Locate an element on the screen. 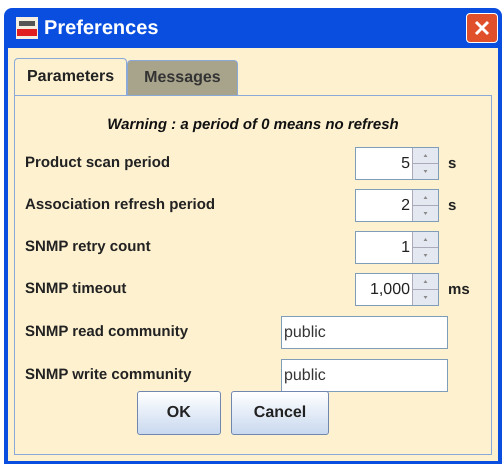  field-label: SNMP retry count is located at coordinates (88, 247).